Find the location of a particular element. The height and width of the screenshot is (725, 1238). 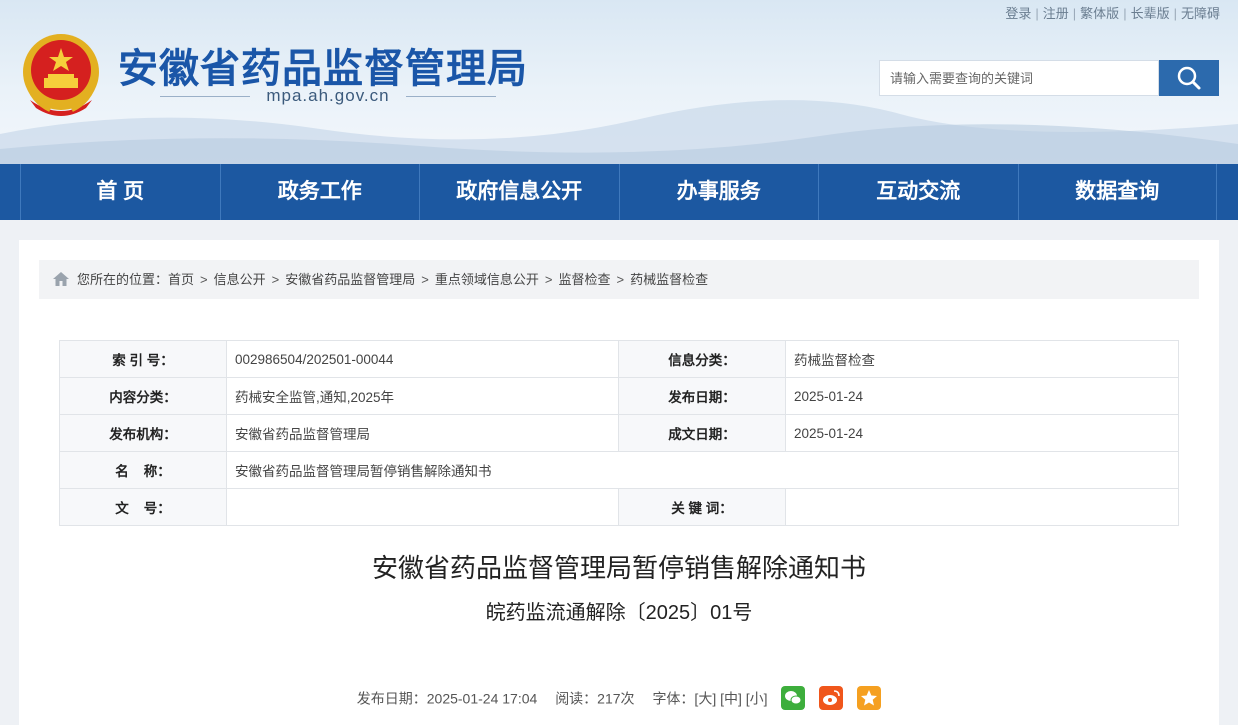

category-label: 信息分类： is located at coordinates (702, 359).